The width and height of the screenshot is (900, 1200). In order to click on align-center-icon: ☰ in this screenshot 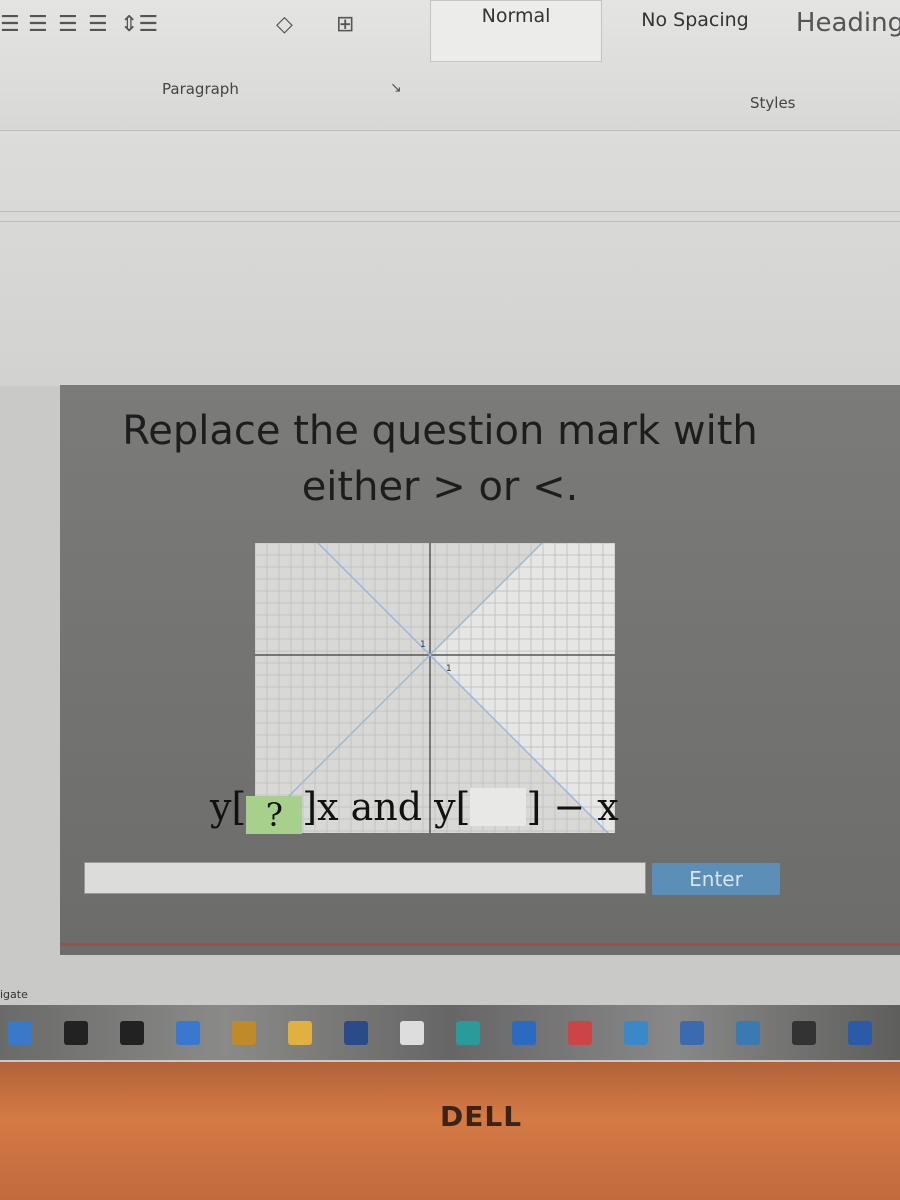, I will do `click(38, 24)`.